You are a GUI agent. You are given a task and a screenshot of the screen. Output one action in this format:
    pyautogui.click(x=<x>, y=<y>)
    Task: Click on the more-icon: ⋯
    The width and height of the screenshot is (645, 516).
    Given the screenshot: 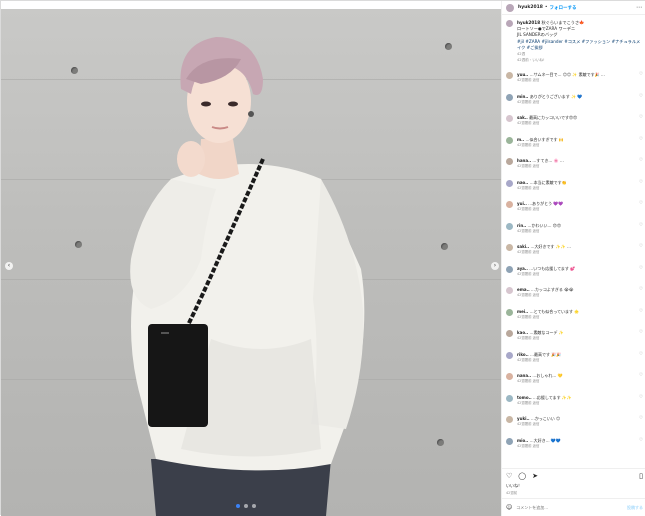 What is the action you would take?
    pyautogui.click(x=639, y=7)
    